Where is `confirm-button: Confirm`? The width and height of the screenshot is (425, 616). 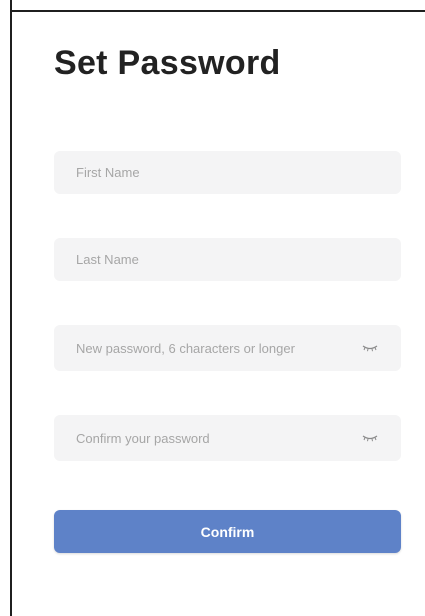 confirm-button: Confirm is located at coordinates (227, 531).